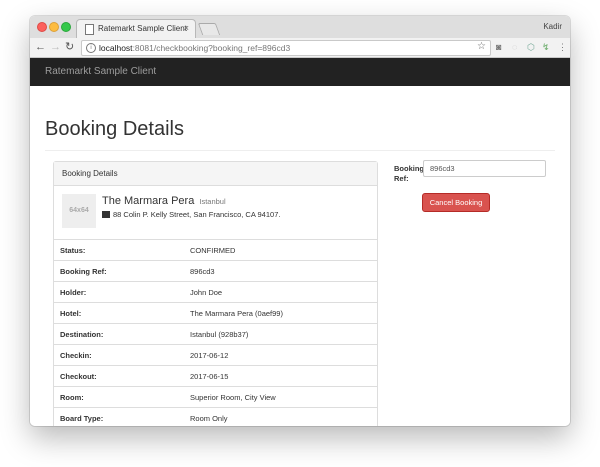  Describe the element at coordinates (456, 202) in the screenshot. I see `cancel-booking-button: Cancel Booking` at that location.